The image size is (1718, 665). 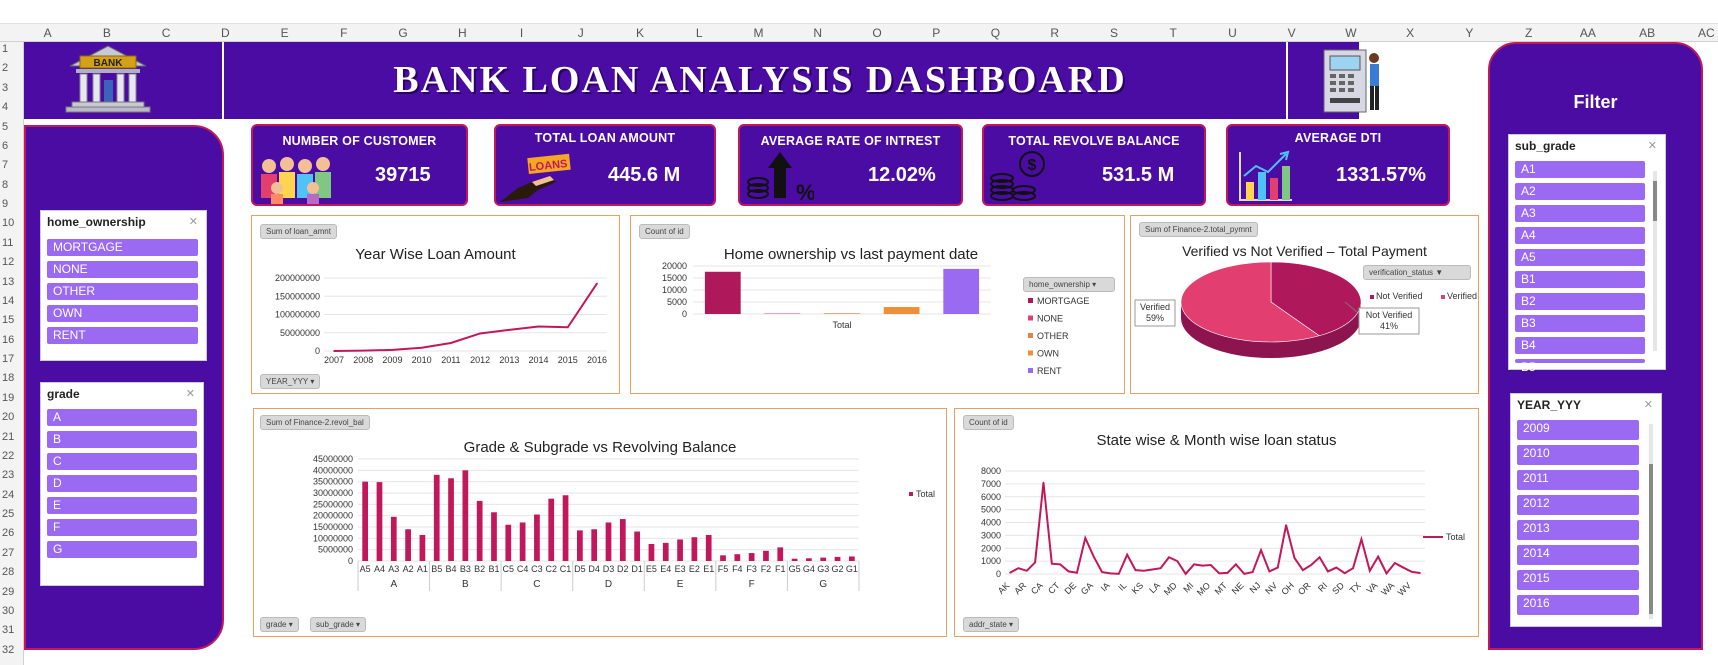 What do you see at coordinates (8, 398) in the screenshot?
I see `row-header: 19` at bounding box center [8, 398].